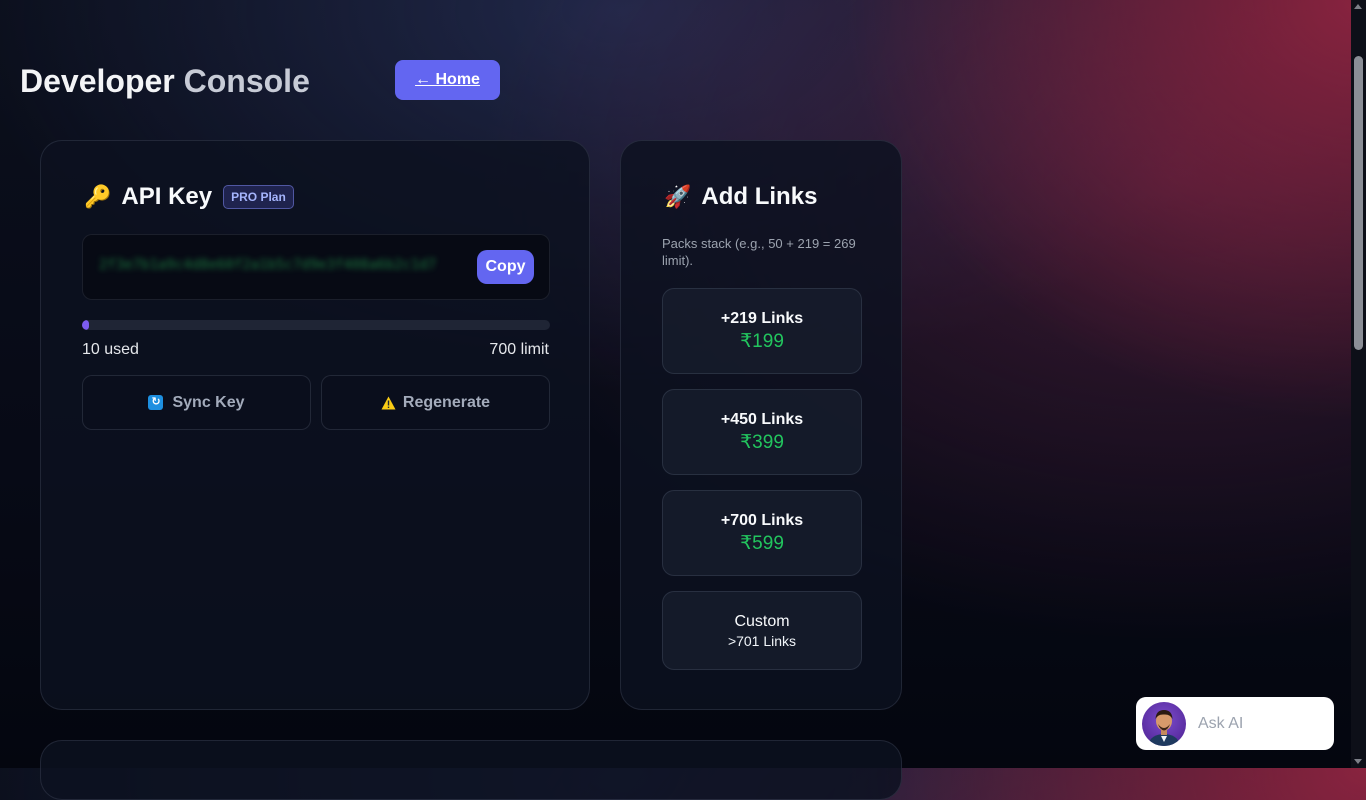 This screenshot has height=800, width=1366. I want to click on api-key-header: 🔑 API Key PRO Plan, so click(189, 197).